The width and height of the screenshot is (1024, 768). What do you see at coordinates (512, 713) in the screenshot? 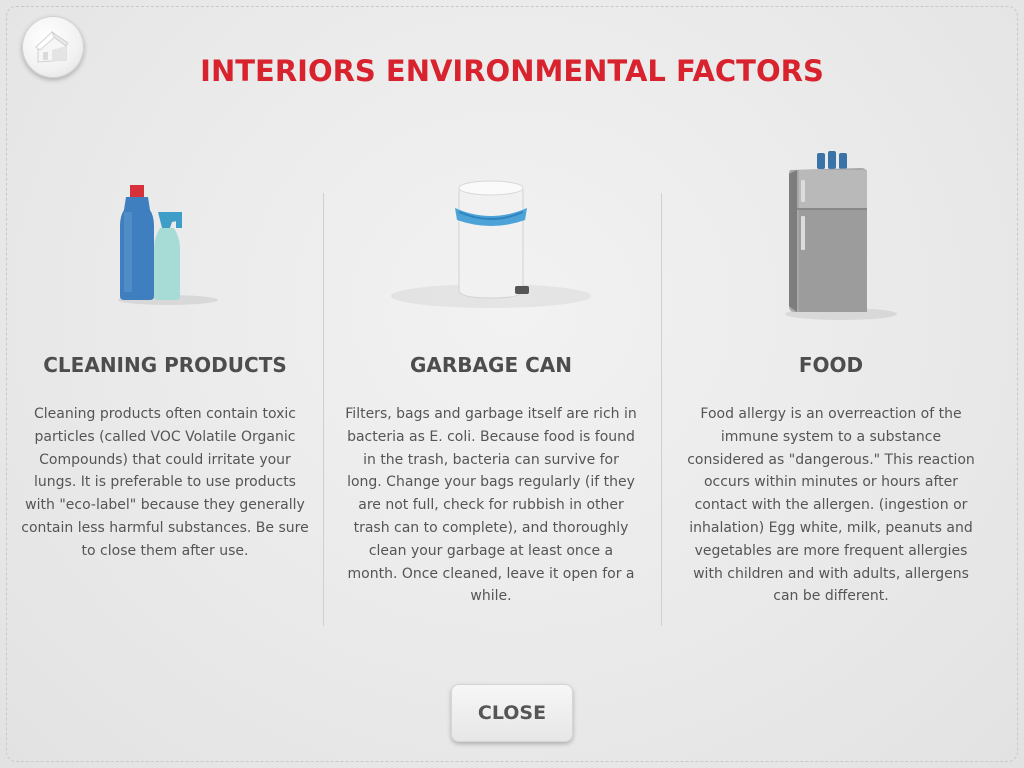
I see `close-button: CLOSE` at bounding box center [512, 713].